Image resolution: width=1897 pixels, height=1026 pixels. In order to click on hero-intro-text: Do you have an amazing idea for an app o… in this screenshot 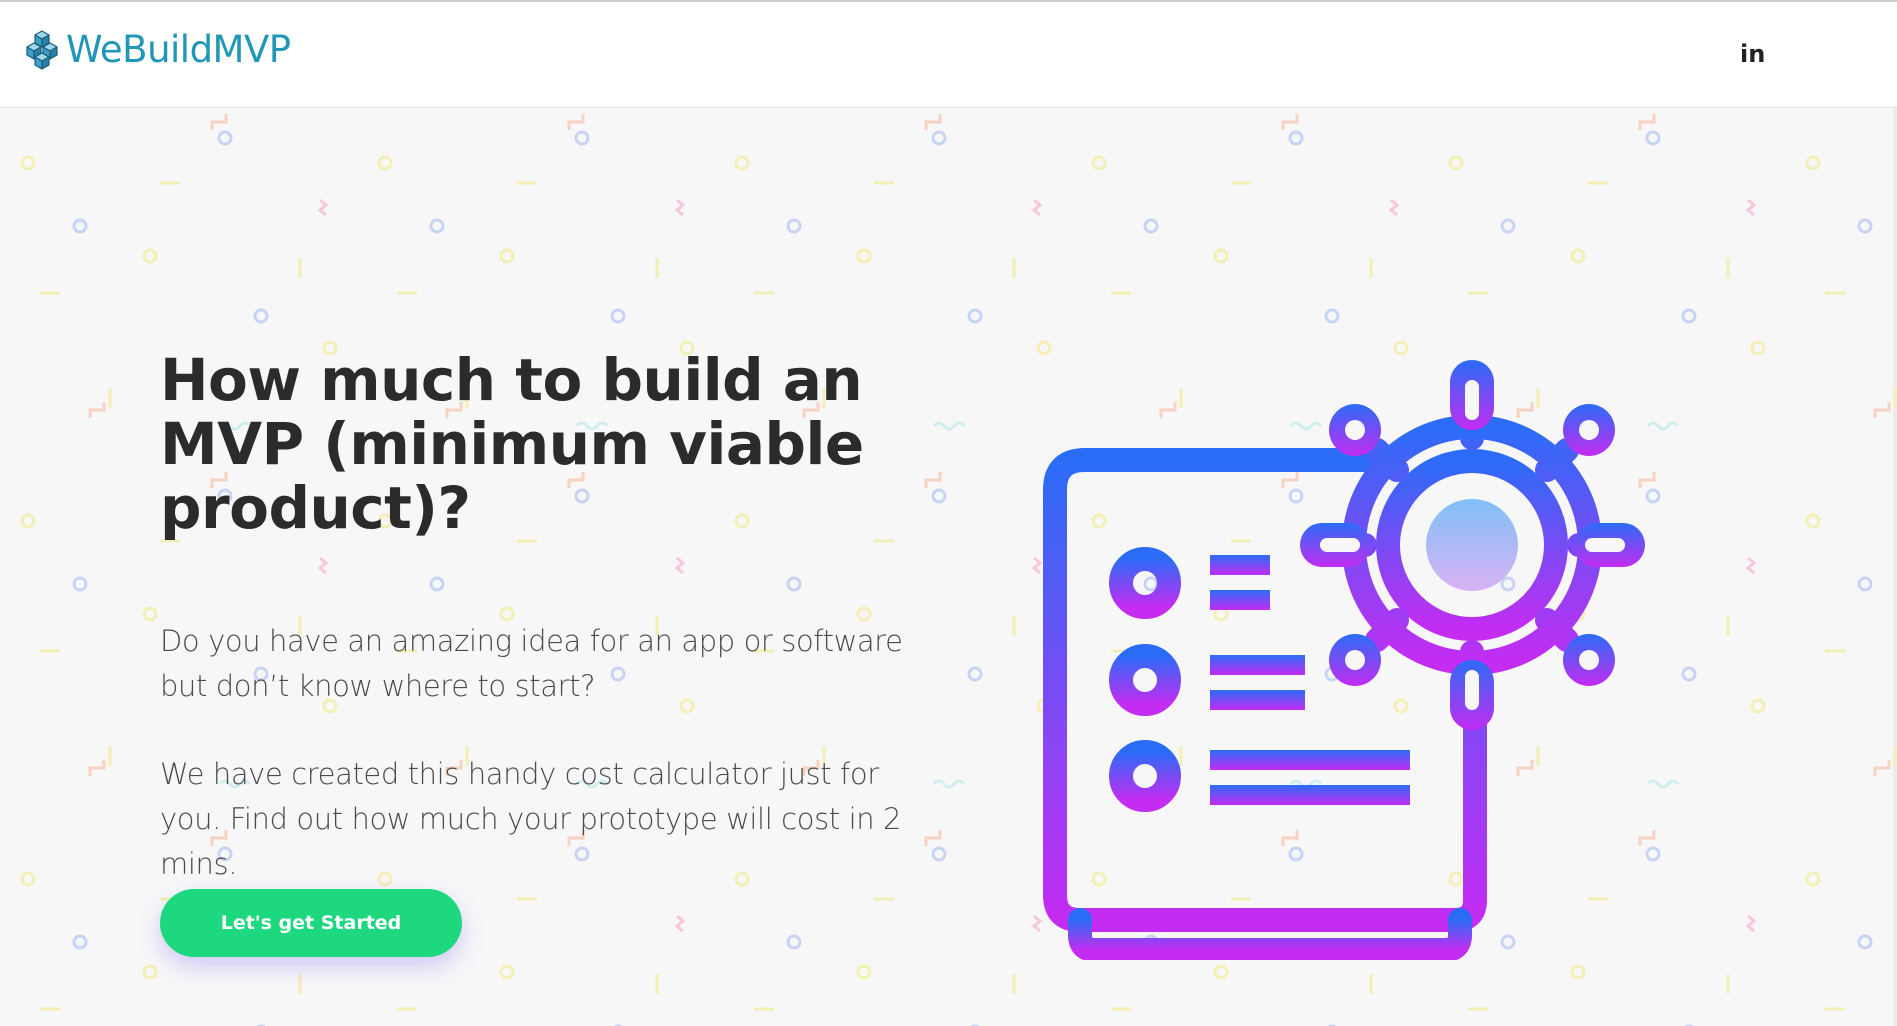, I will do `click(531, 663)`.